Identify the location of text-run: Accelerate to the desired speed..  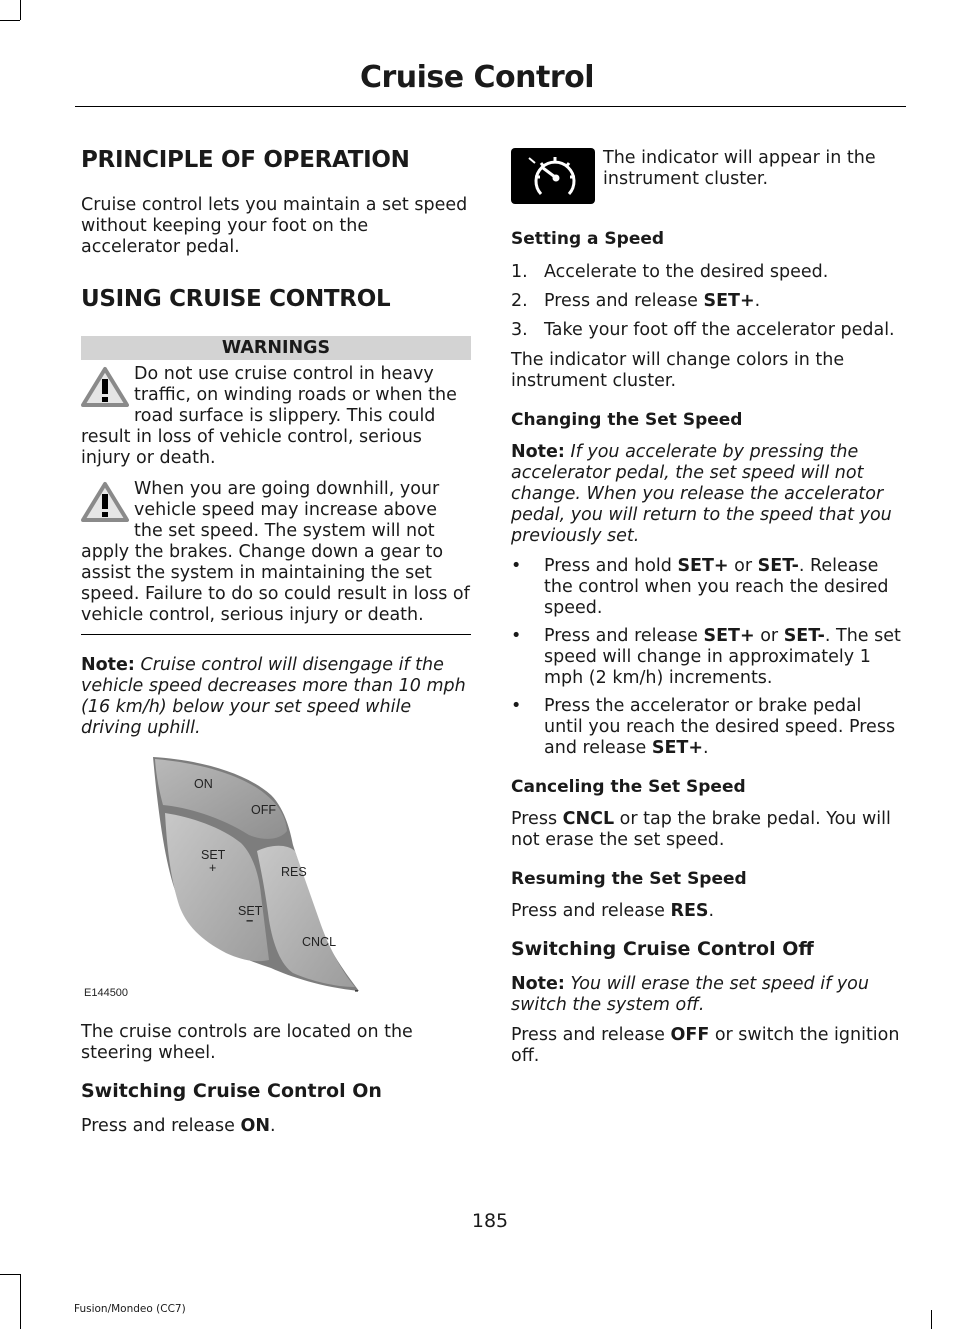
(686, 272).